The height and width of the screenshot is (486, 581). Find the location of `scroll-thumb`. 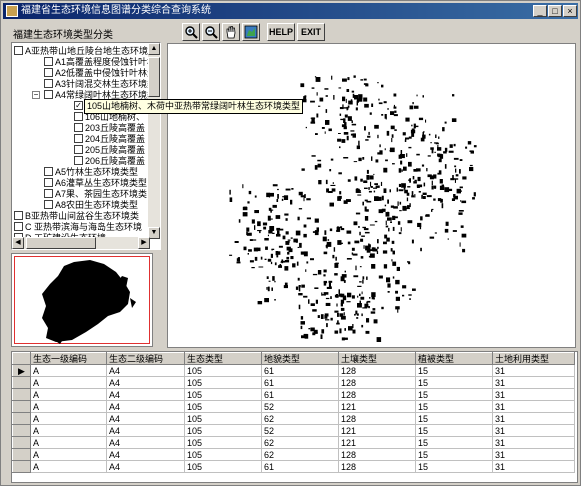

scroll-thumb is located at coordinates (154, 77).